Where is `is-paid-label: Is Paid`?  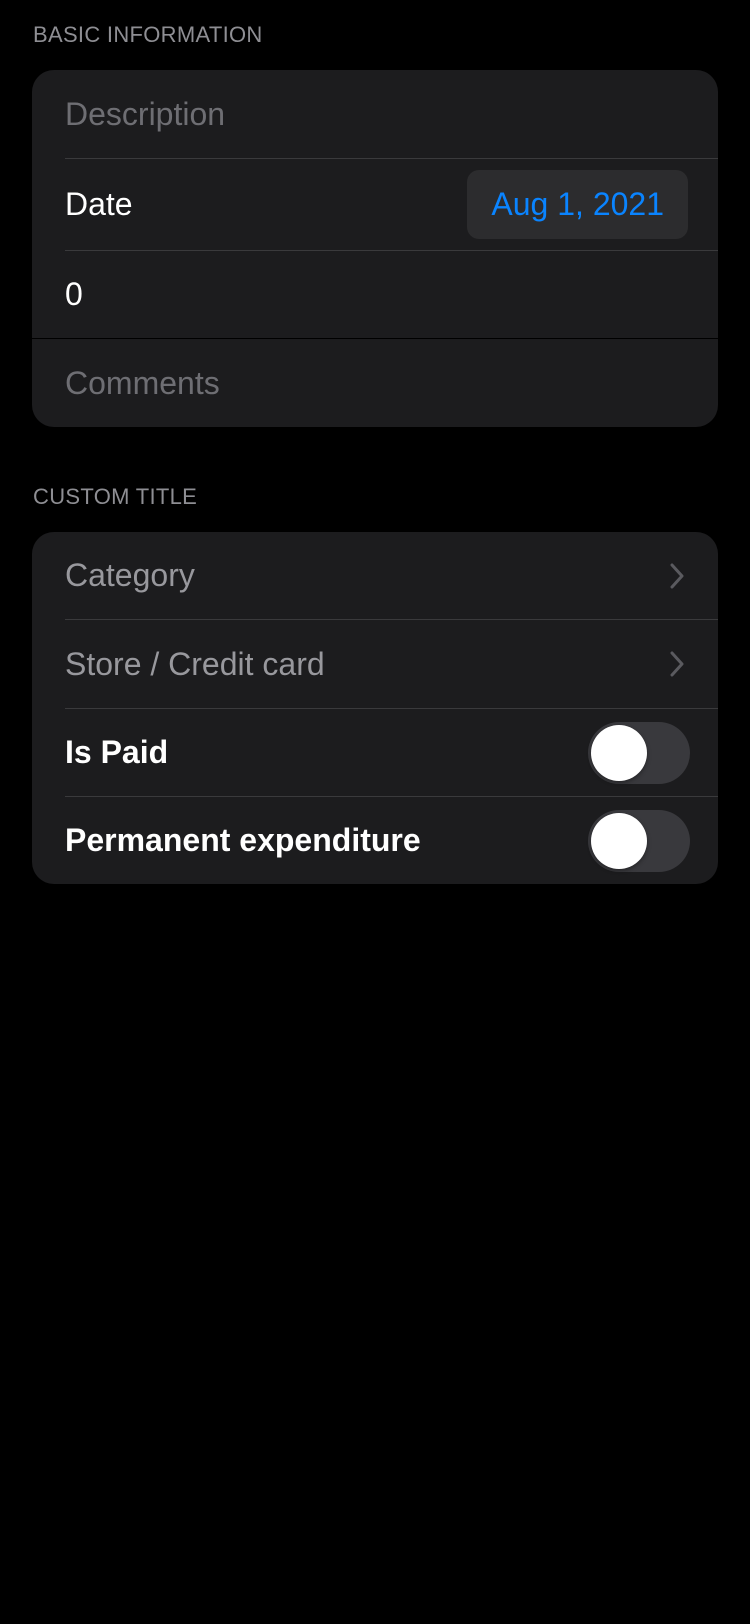
is-paid-label: Is Paid is located at coordinates (117, 752).